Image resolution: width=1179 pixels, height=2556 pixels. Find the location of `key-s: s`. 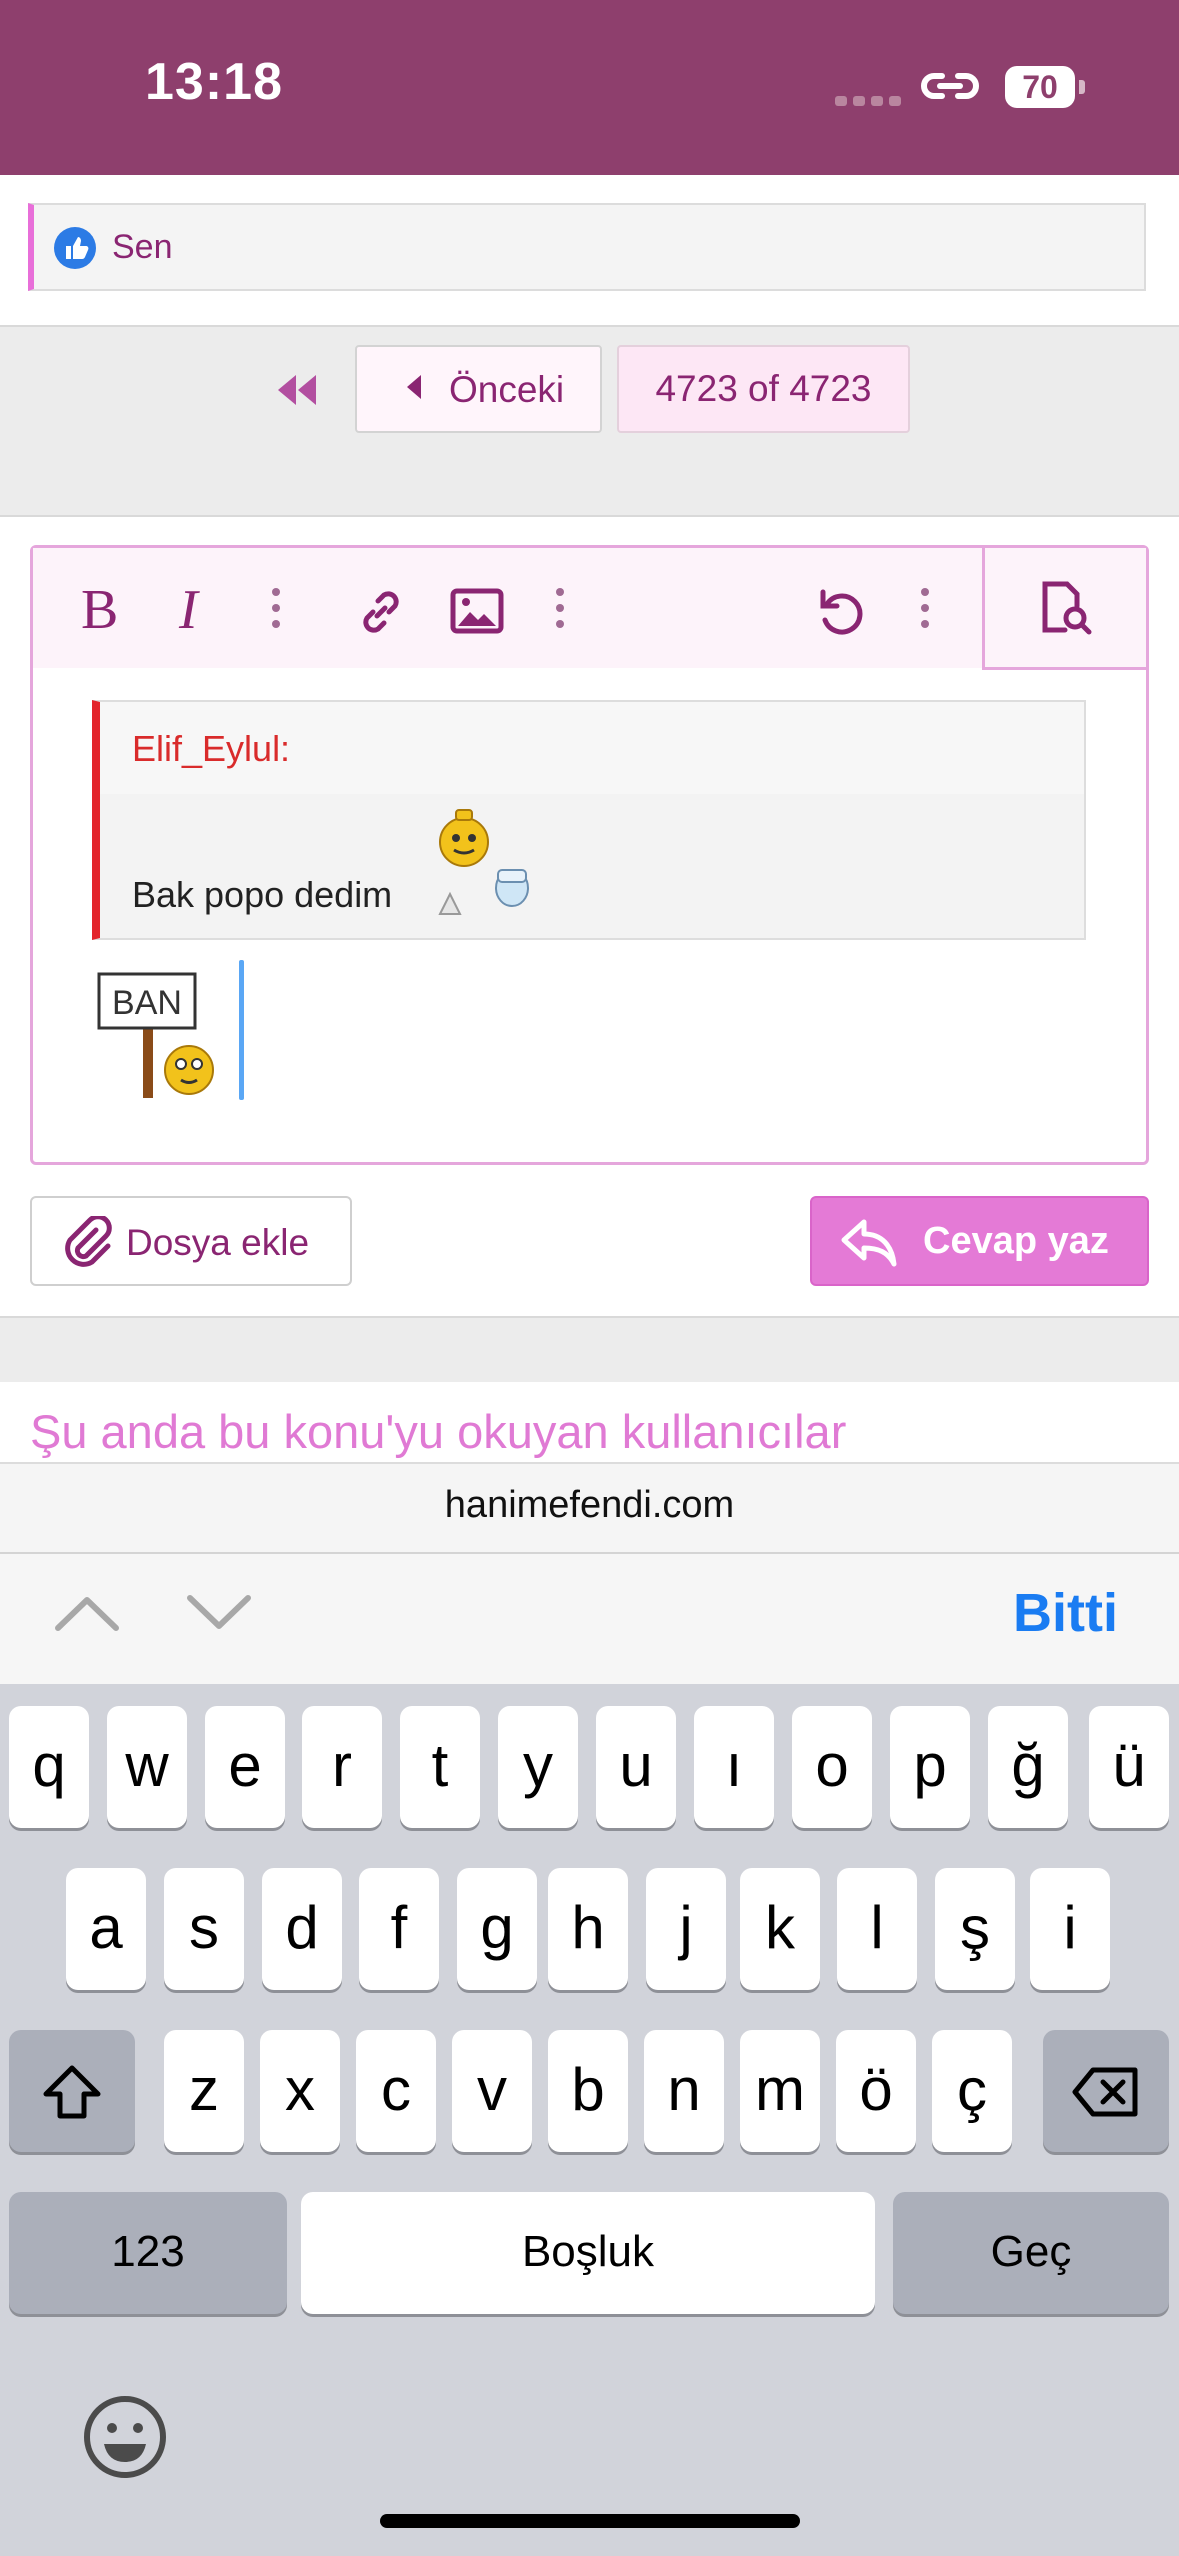

key-s: s is located at coordinates (204, 1929).